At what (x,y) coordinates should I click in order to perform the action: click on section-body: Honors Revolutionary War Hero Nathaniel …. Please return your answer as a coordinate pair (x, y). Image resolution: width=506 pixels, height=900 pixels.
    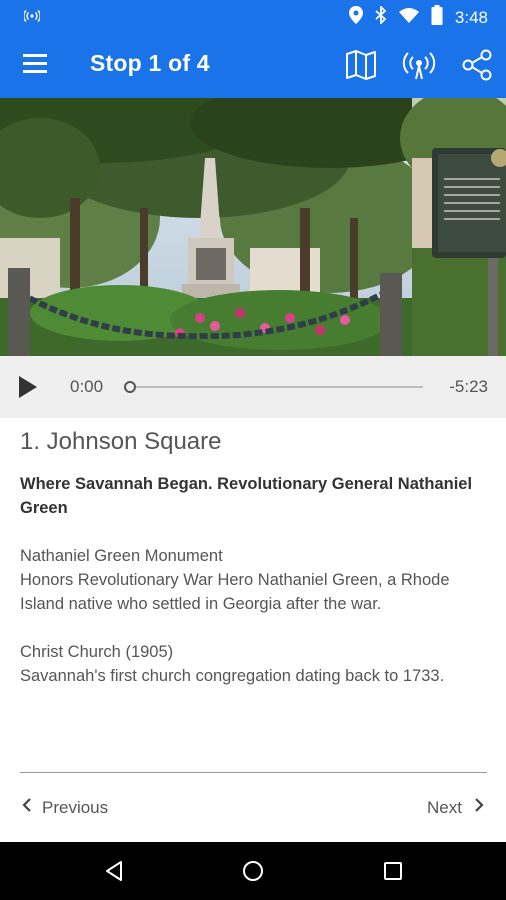
    Looking at the image, I should click on (235, 592).